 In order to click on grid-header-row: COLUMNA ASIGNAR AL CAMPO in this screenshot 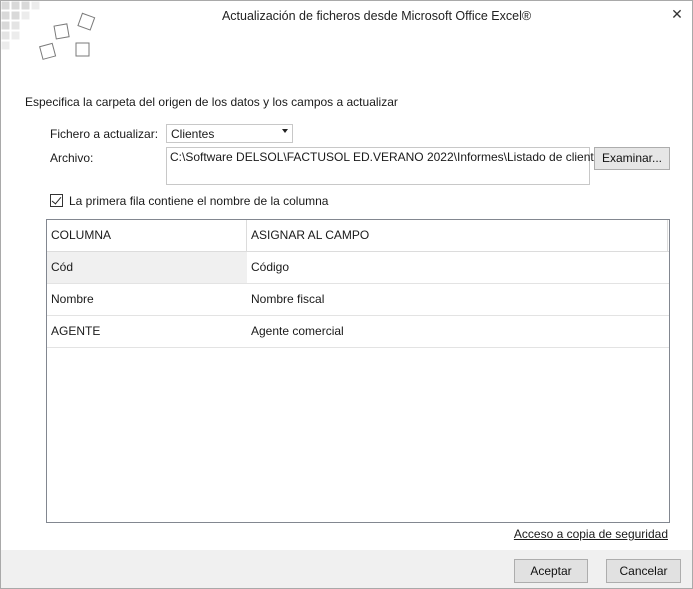, I will do `click(358, 236)`.